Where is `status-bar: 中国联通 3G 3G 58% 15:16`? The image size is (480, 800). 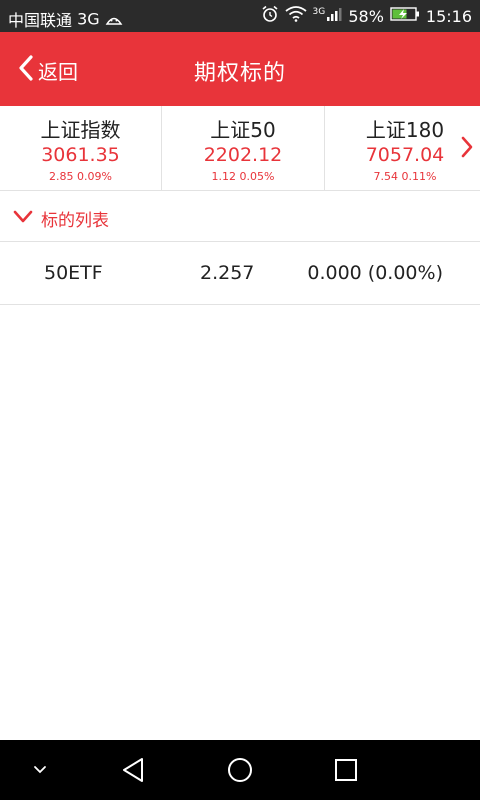 status-bar: 中国联通 3G 3G 58% 15:16 is located at coordinates (240, 16).